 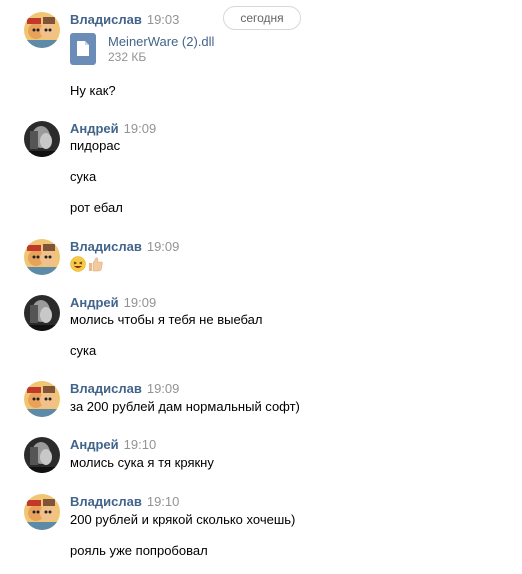 I want to click on thumbs-up-emoji, so click(x=96, y=264).